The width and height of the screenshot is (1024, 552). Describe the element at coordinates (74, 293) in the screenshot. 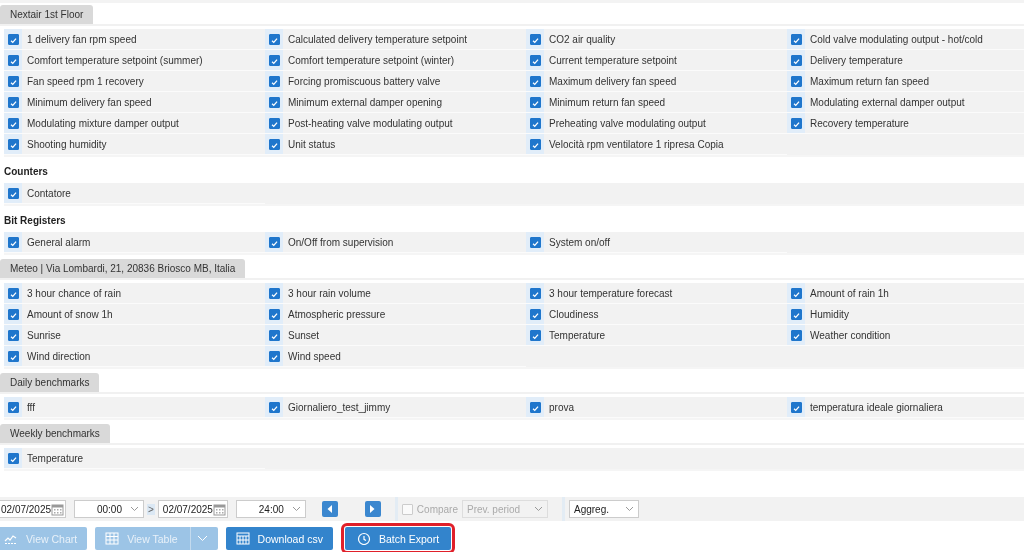

I see `checkbox-label: 3 hour chance of rain` at that location.